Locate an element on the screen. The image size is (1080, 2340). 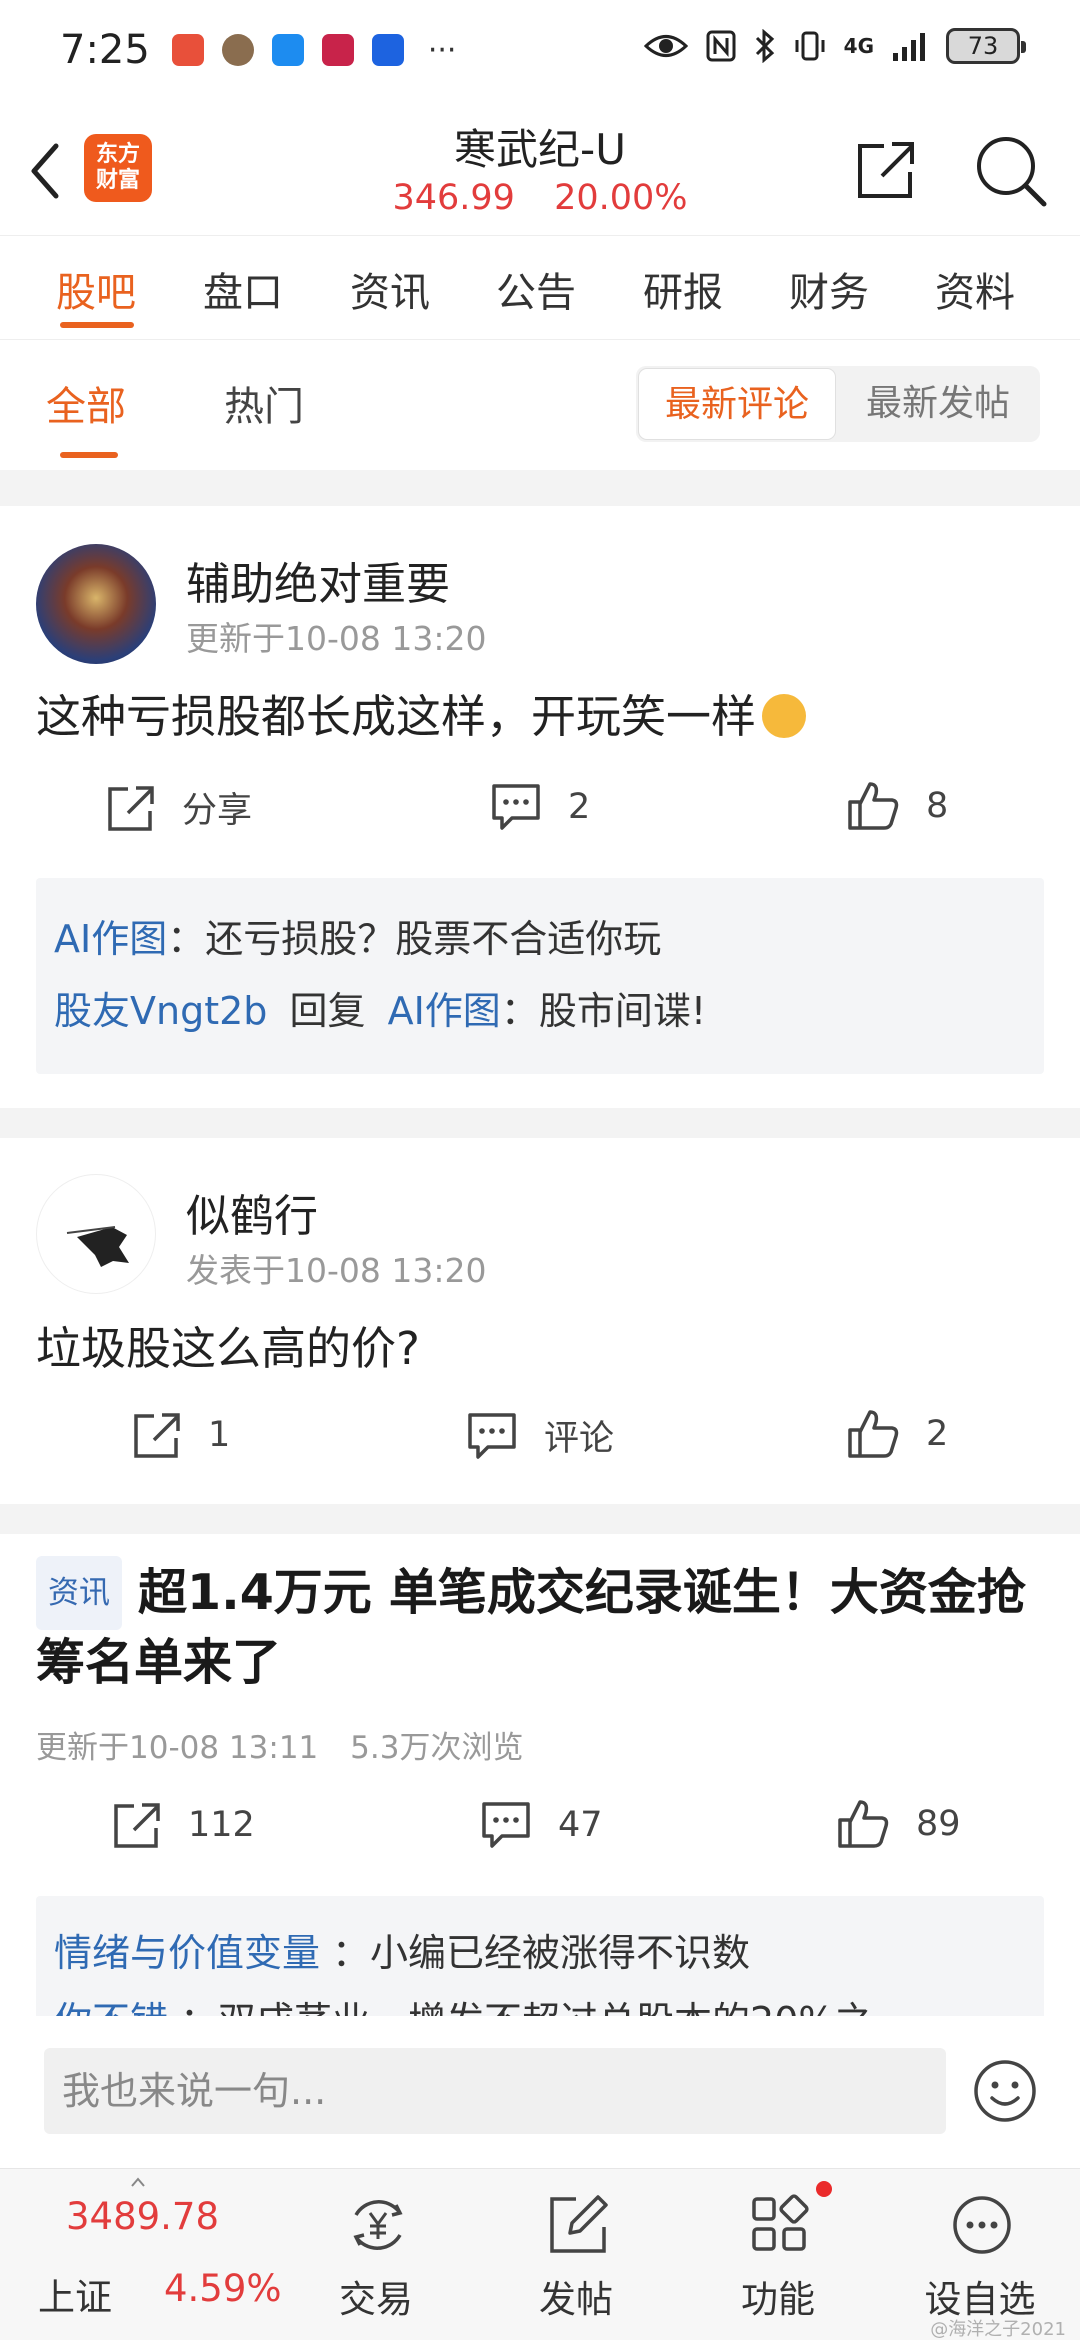
reply-to-user: AI作图 is located at coordinates (444, 1011).